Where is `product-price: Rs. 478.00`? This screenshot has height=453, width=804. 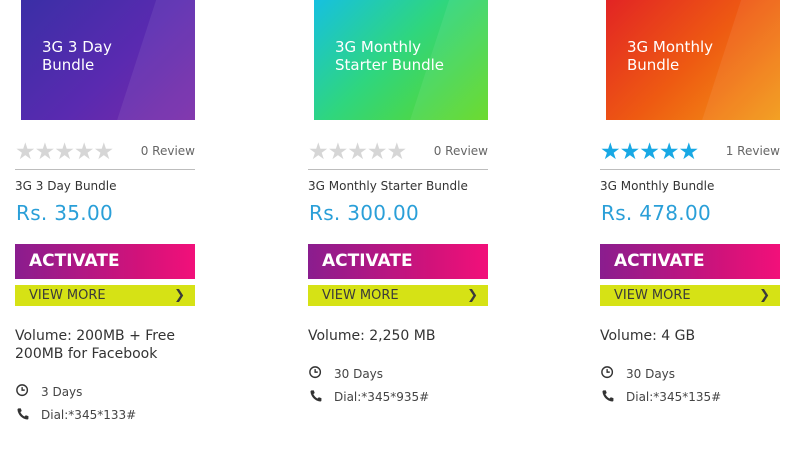
product-price: Rs. 478.00 is located at coordinates (656, 213).